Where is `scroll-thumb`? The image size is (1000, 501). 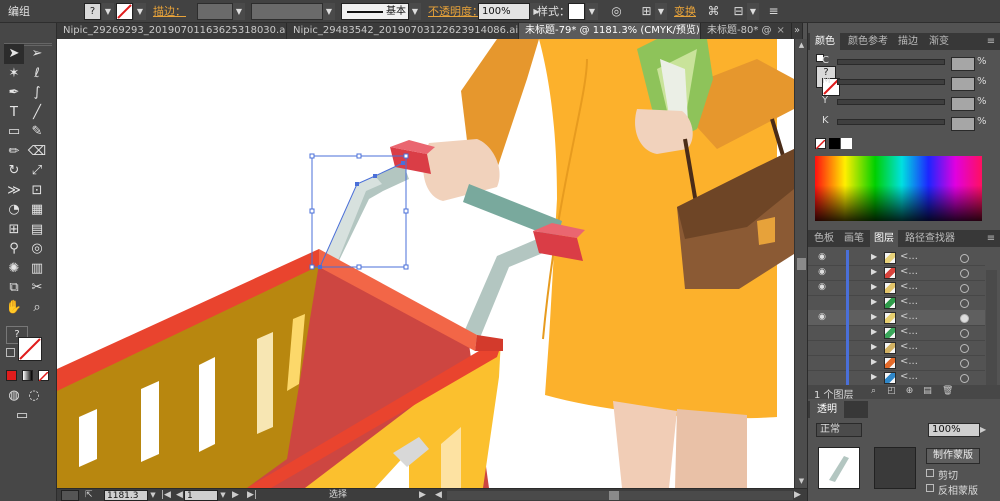 scroll-thumb is located at coordinates (801, 264).